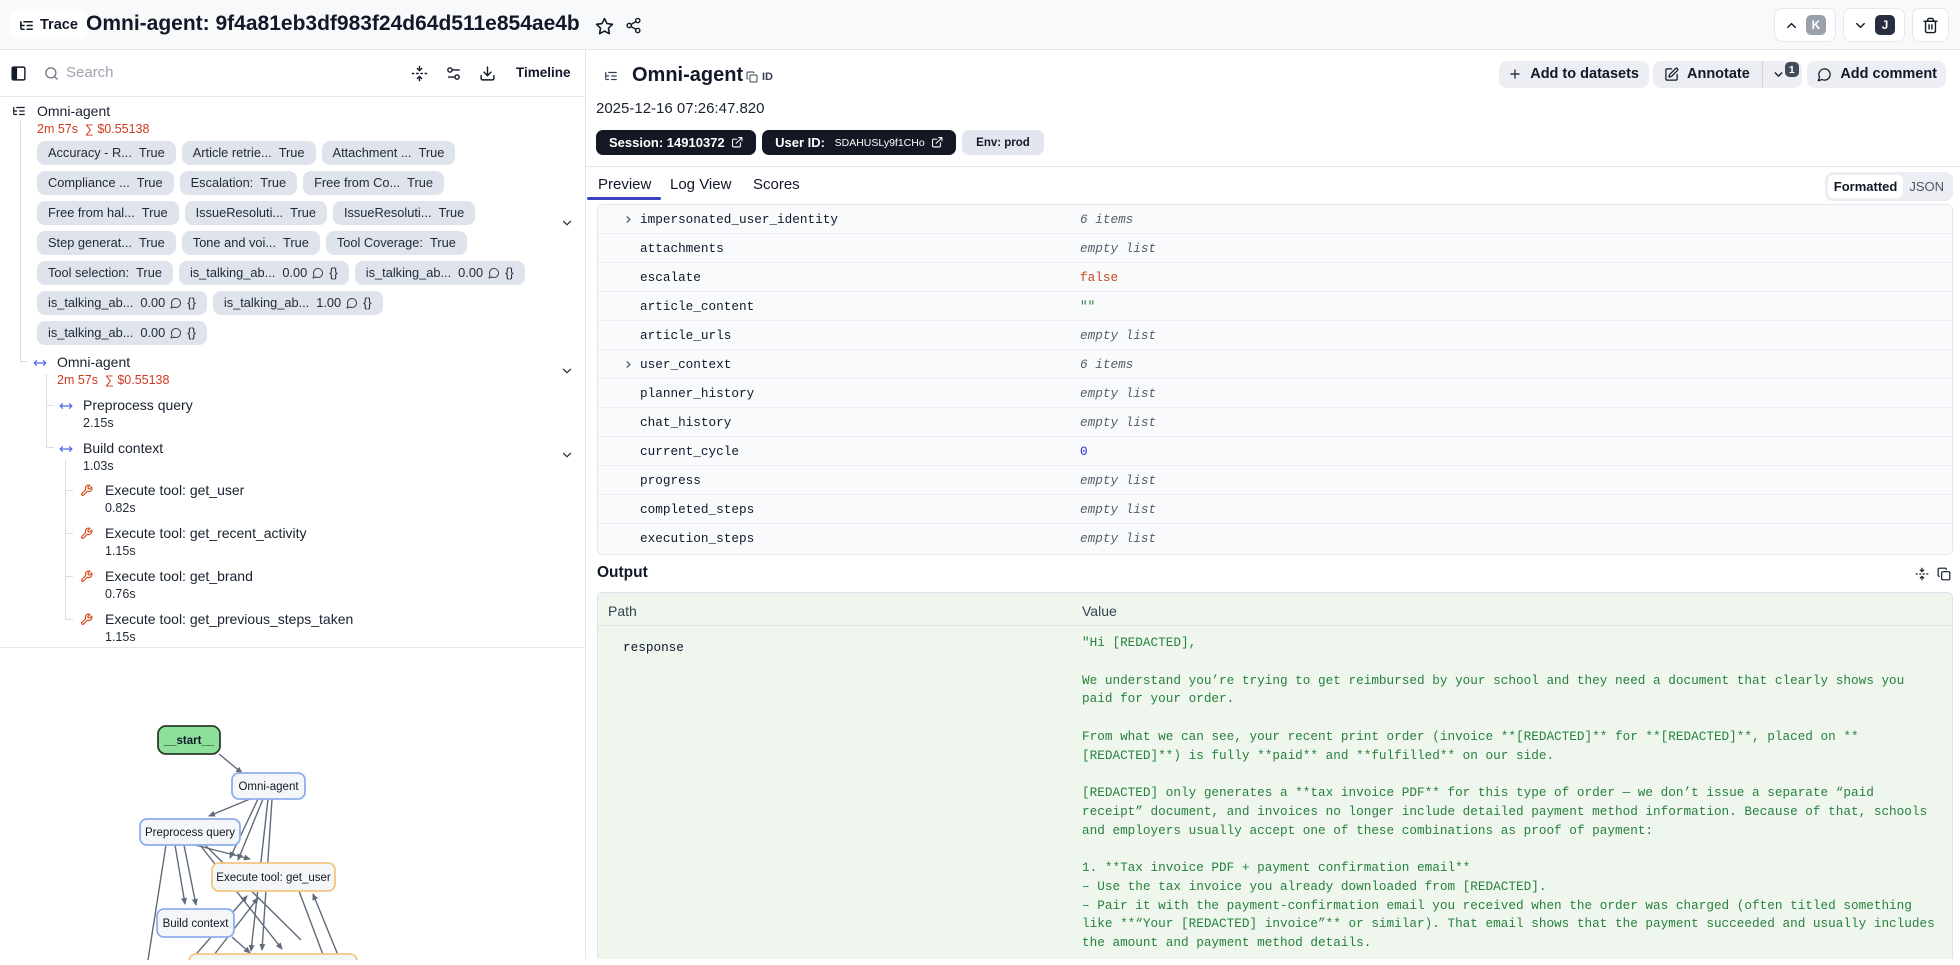 The height and width of the screenshot is (965, 1960). What do you see at coordinates (189, 741) in the screenshot?
I see `svg-text: __start__` at bounding box center [189, 741].